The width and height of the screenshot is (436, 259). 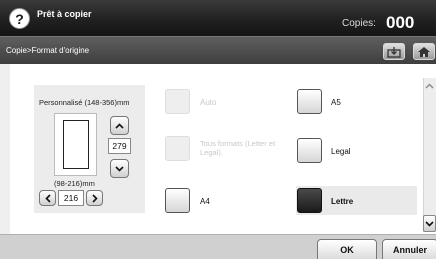 I want to click on height-down-button, so click(x=119, y=168).